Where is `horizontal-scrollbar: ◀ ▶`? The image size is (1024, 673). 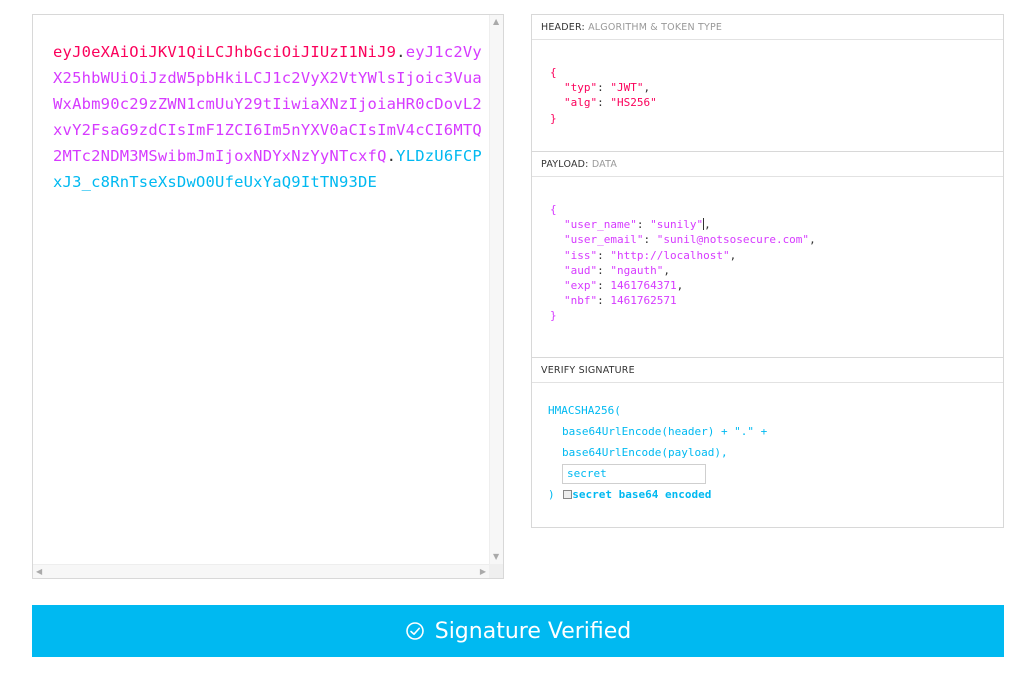
horizontal-scrollbar: ◀ ▶ is located at coordinates (261, 571).